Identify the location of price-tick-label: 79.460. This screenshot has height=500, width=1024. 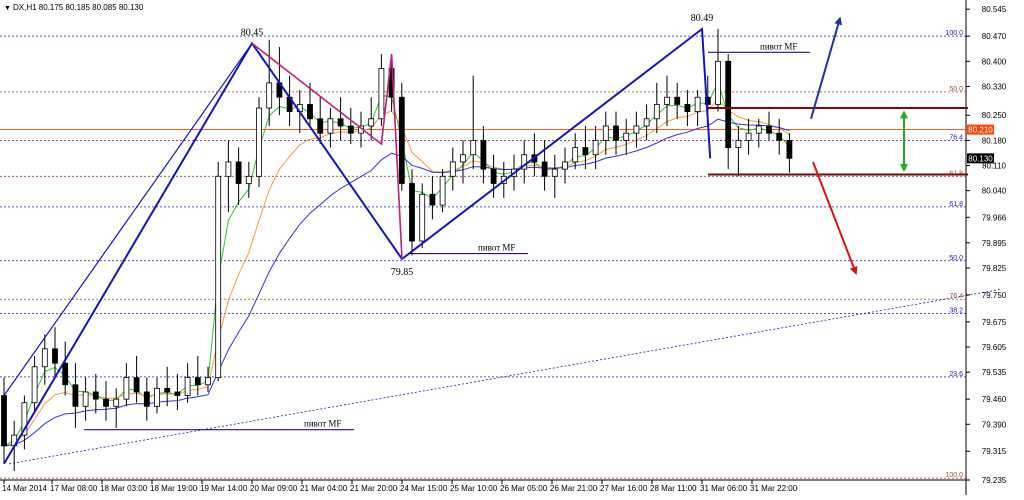
(994, 399).